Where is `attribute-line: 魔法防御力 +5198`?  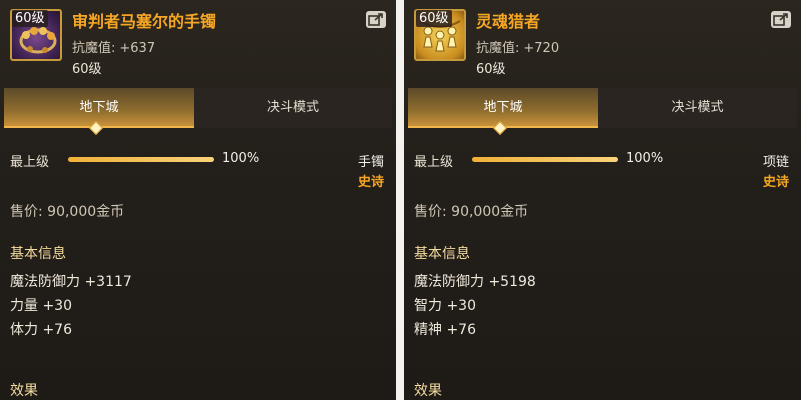 attribute-line: 魔法防御力 +5198 is located at coordinates (475, 282).